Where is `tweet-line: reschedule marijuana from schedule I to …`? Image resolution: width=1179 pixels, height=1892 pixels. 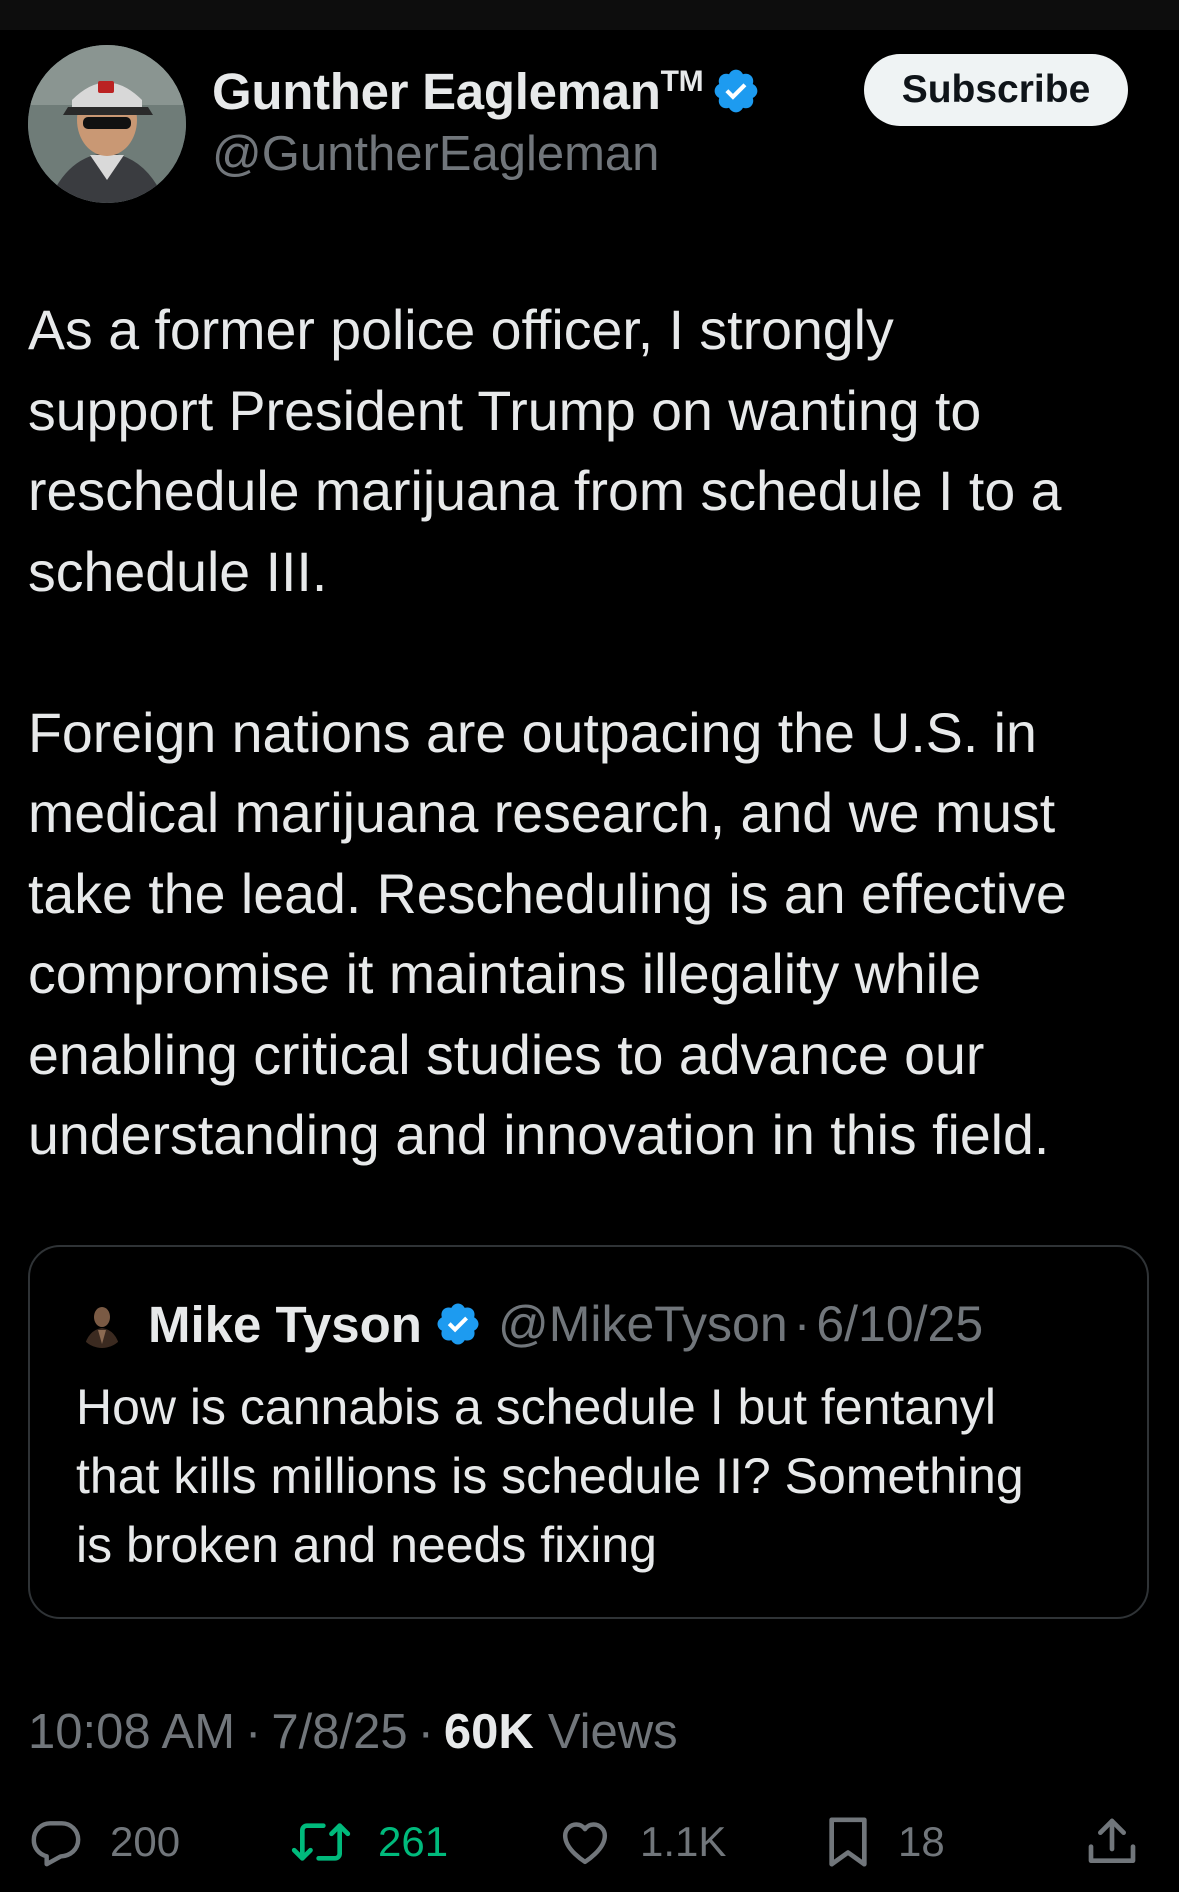 tweet-line: reschedule marijuana from schedule I to … is located at coordinates (545, 491).